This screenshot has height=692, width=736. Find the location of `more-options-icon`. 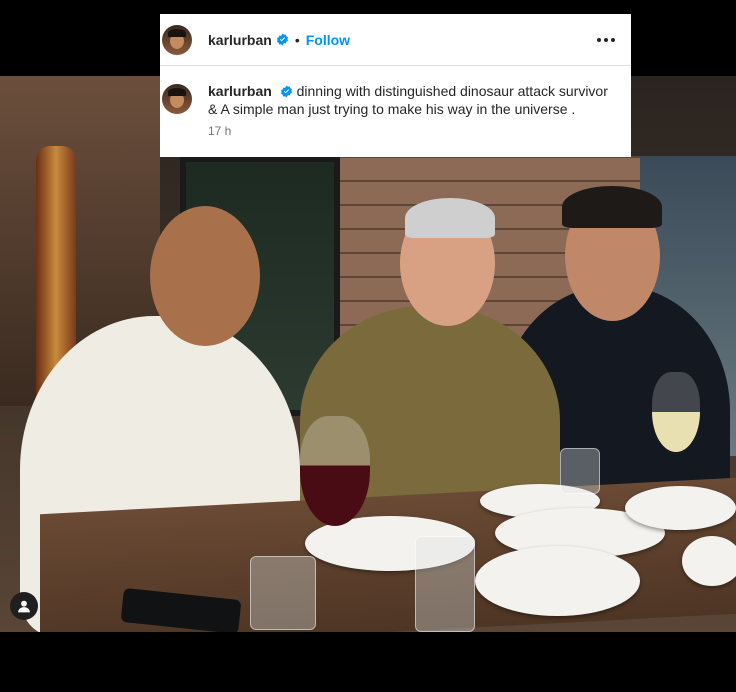

more-options-icon is located at coordinates (606, 39).